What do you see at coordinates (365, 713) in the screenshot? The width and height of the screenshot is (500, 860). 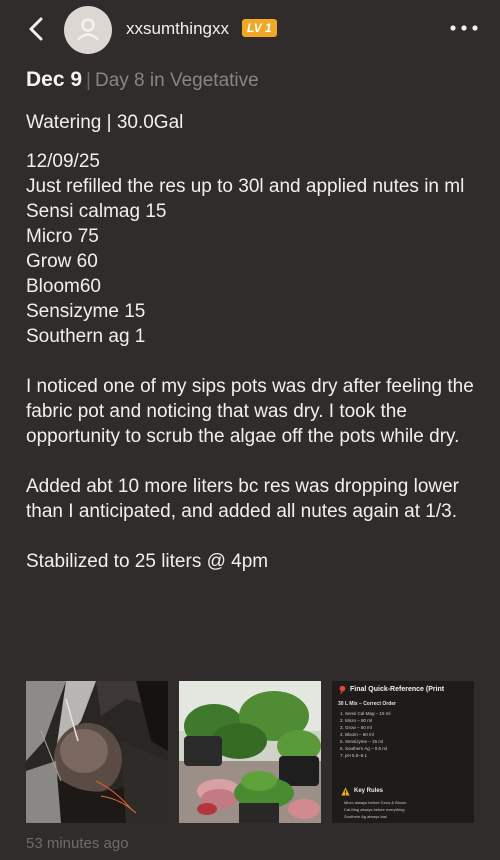 I see `reference-item: 1. Sensi Cal-Mag – 15 ml` at bounding box center [365, 713].